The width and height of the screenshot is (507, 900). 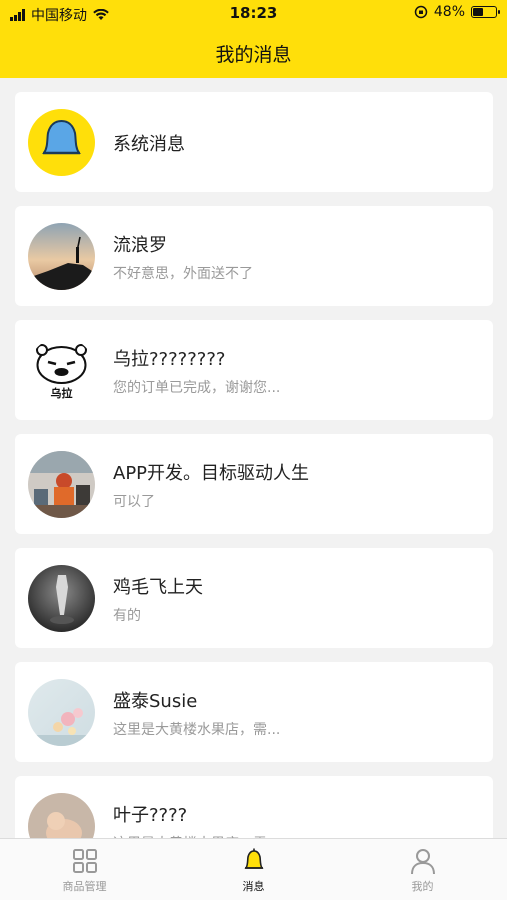 I want to click on tab-messages: 消息, so click(x=253, y=869).